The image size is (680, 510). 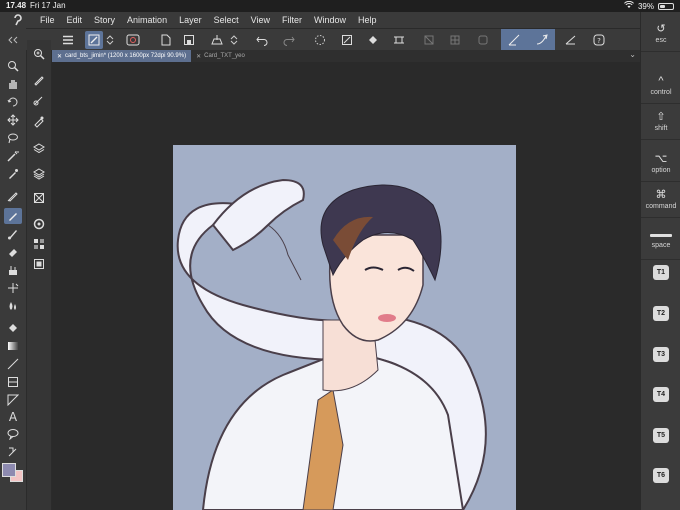 I want to click on pen-icon, so click(x=13, y=196).